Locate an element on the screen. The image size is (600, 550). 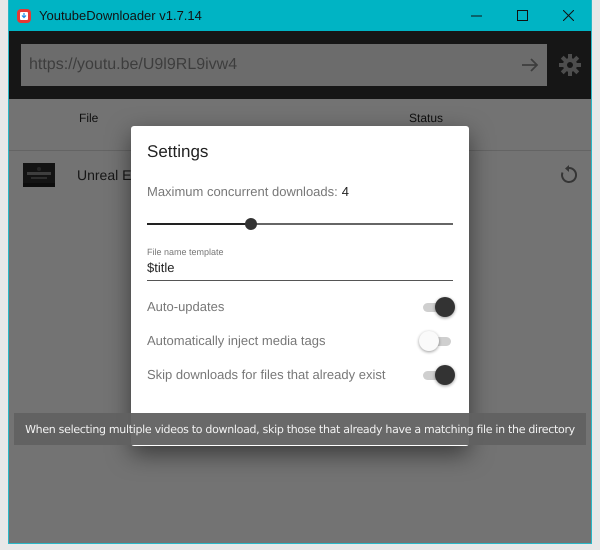
slider-label: Maximum concurrent downloads: is located at coordinates (242, 191).